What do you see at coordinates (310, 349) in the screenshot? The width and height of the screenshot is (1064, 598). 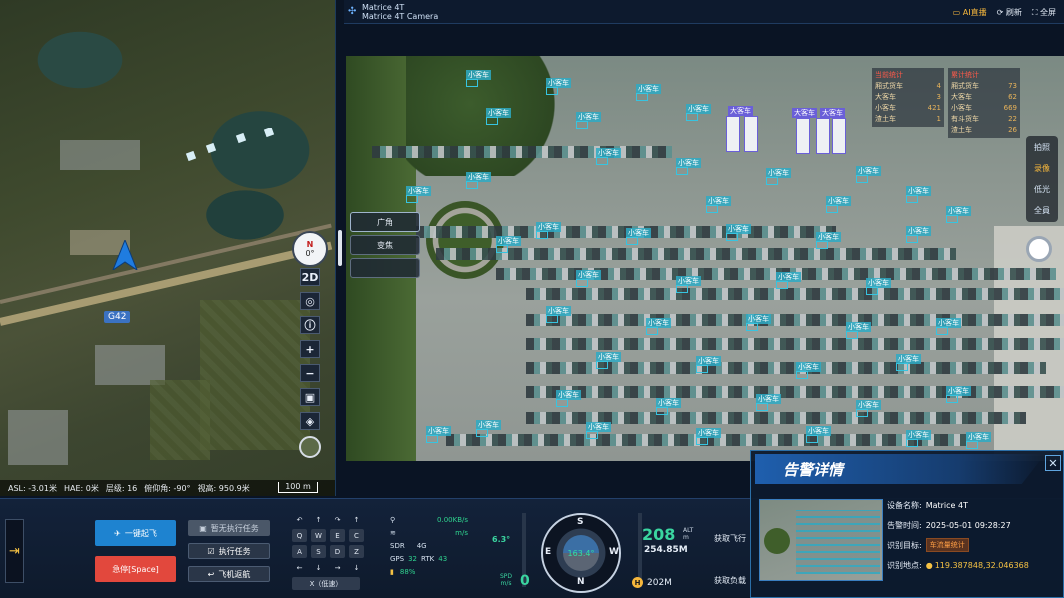 I see `zoom-in-button: +` at bounding box center [310, 349].